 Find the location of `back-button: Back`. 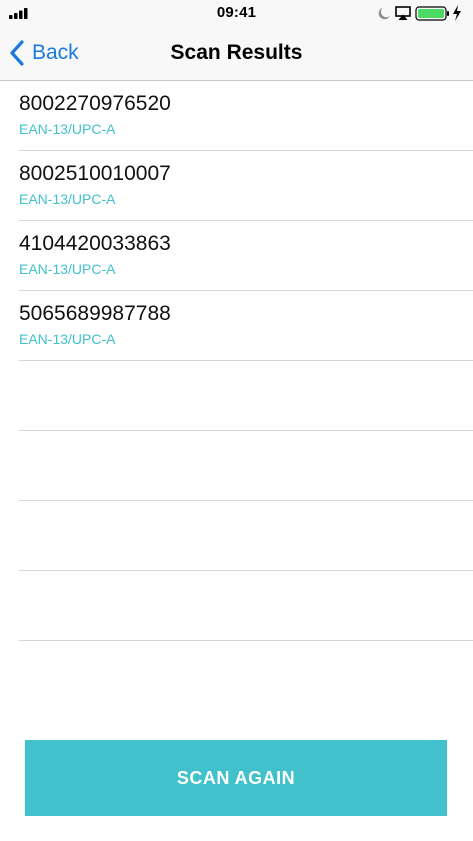

back-button: Back is located at coordinates (43, 53).